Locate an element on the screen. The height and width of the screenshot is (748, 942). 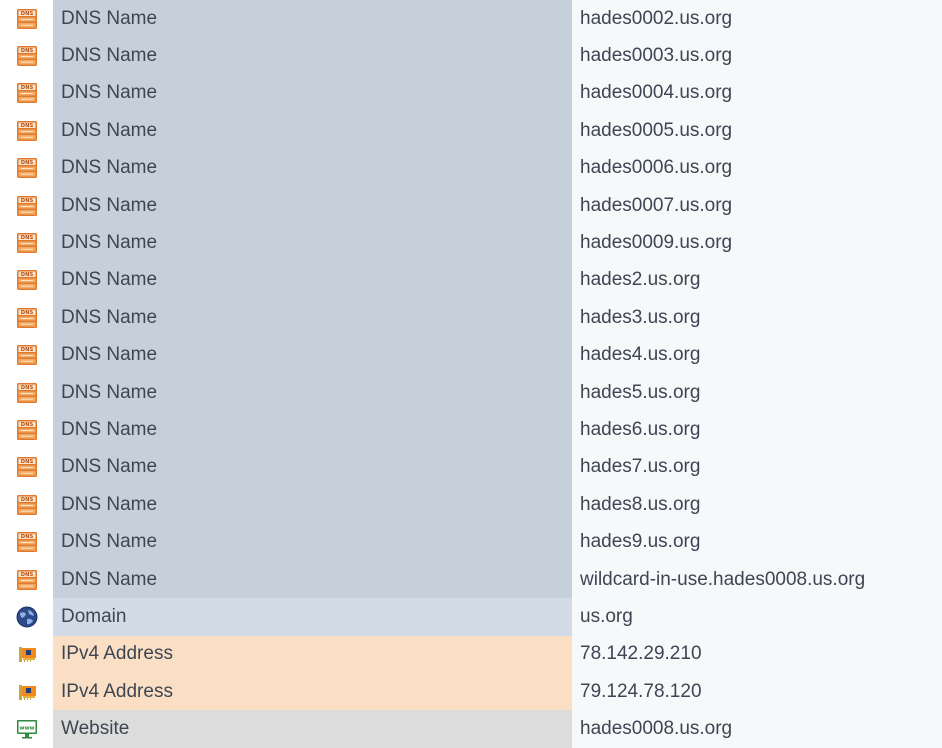
table-row: Domain us.org is located at coordinates (471, 617).